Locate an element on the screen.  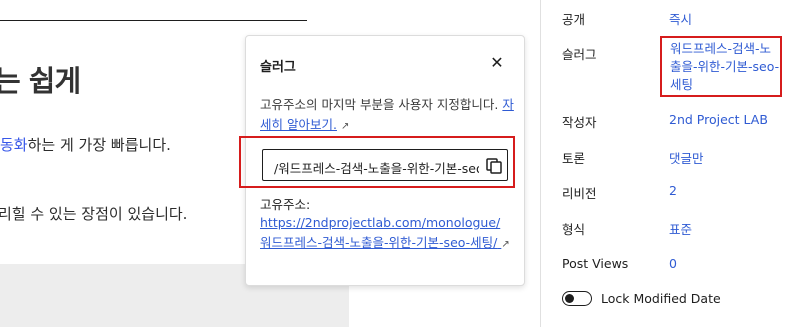
toggle-knob is located at coordinates (569, 298).